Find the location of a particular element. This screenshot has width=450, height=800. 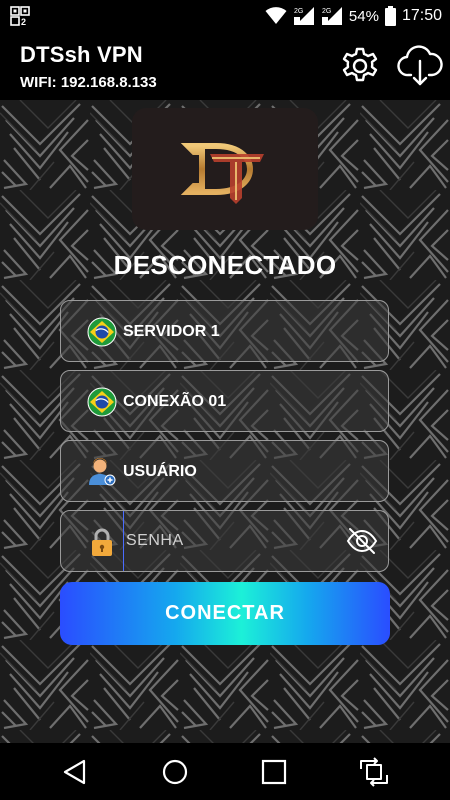

navigation-bar is located at coordinates (225, 771).